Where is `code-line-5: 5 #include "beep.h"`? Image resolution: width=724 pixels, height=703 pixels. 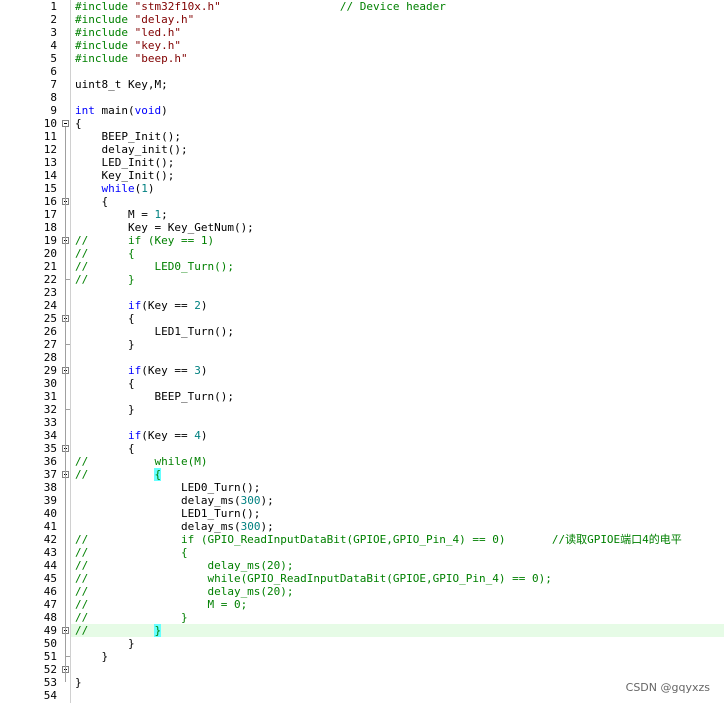 code-line-5: 5 #include "beep.h" is located at coordinates (362, 58).